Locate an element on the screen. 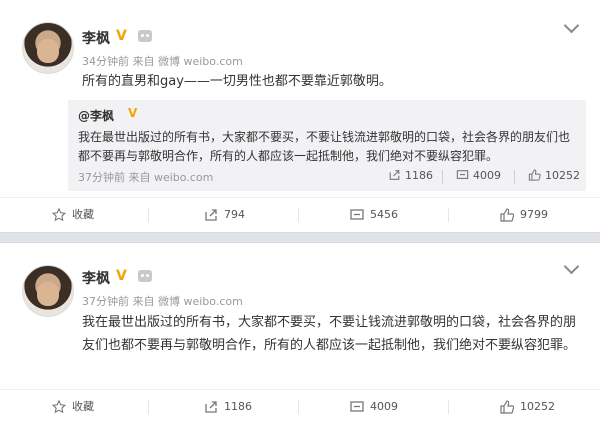 The width and height of the screenshot is (600, 424). repost-button: 1186 is located at coordinates (228, 407).